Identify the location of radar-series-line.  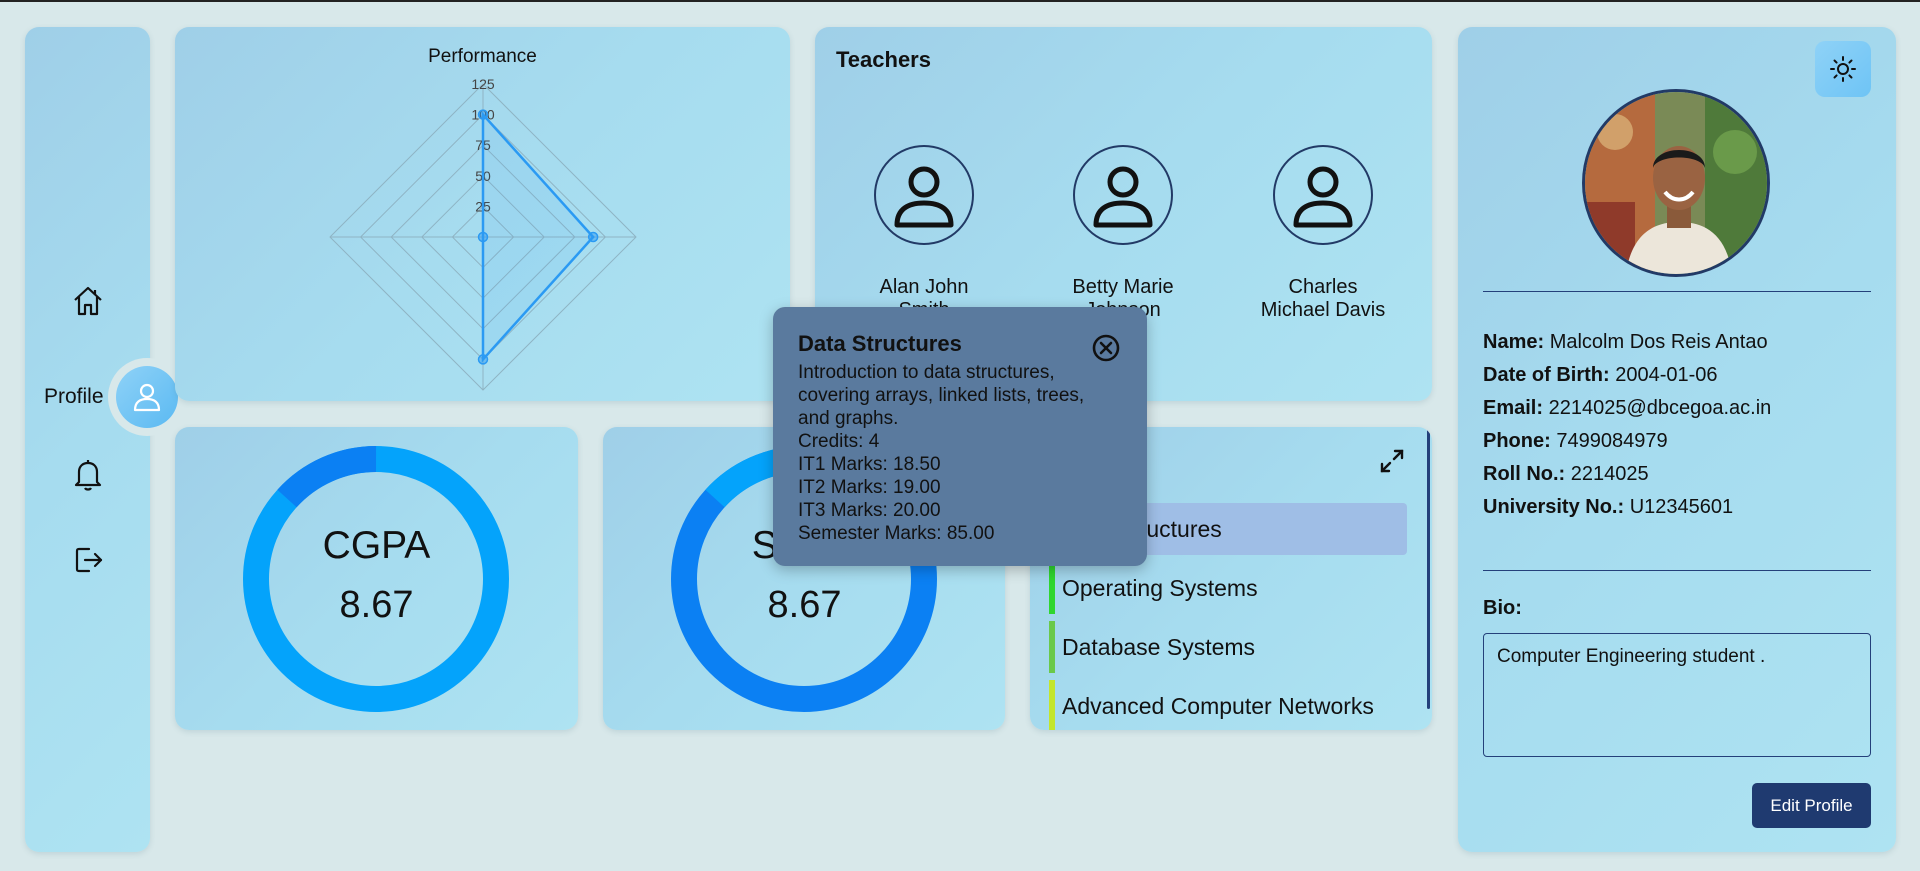
(538, 237).